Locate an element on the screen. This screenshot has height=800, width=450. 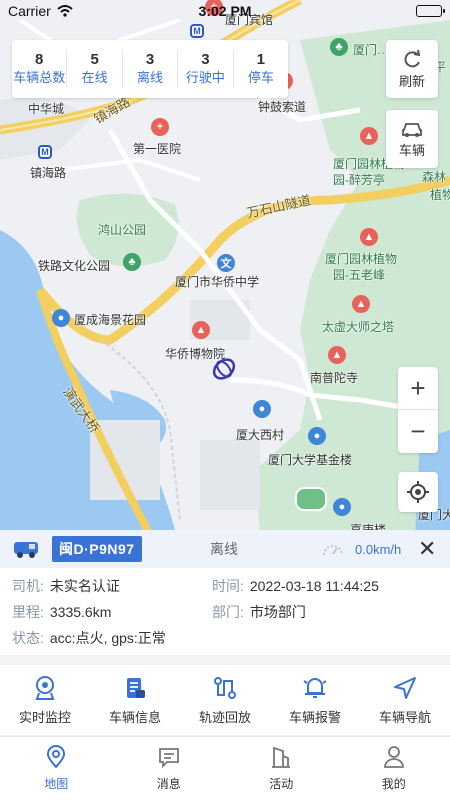
stat-label: 车辆总数 is located at coordinates (39, 77).